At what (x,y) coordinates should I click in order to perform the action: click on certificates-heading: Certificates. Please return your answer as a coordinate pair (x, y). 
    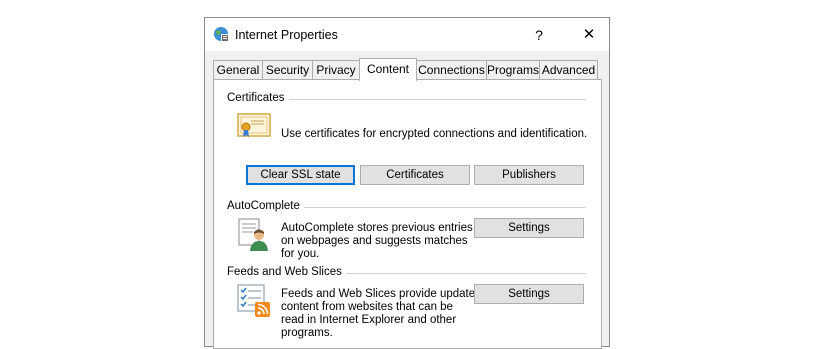
    Looking at the image, I should click on (258, 98).